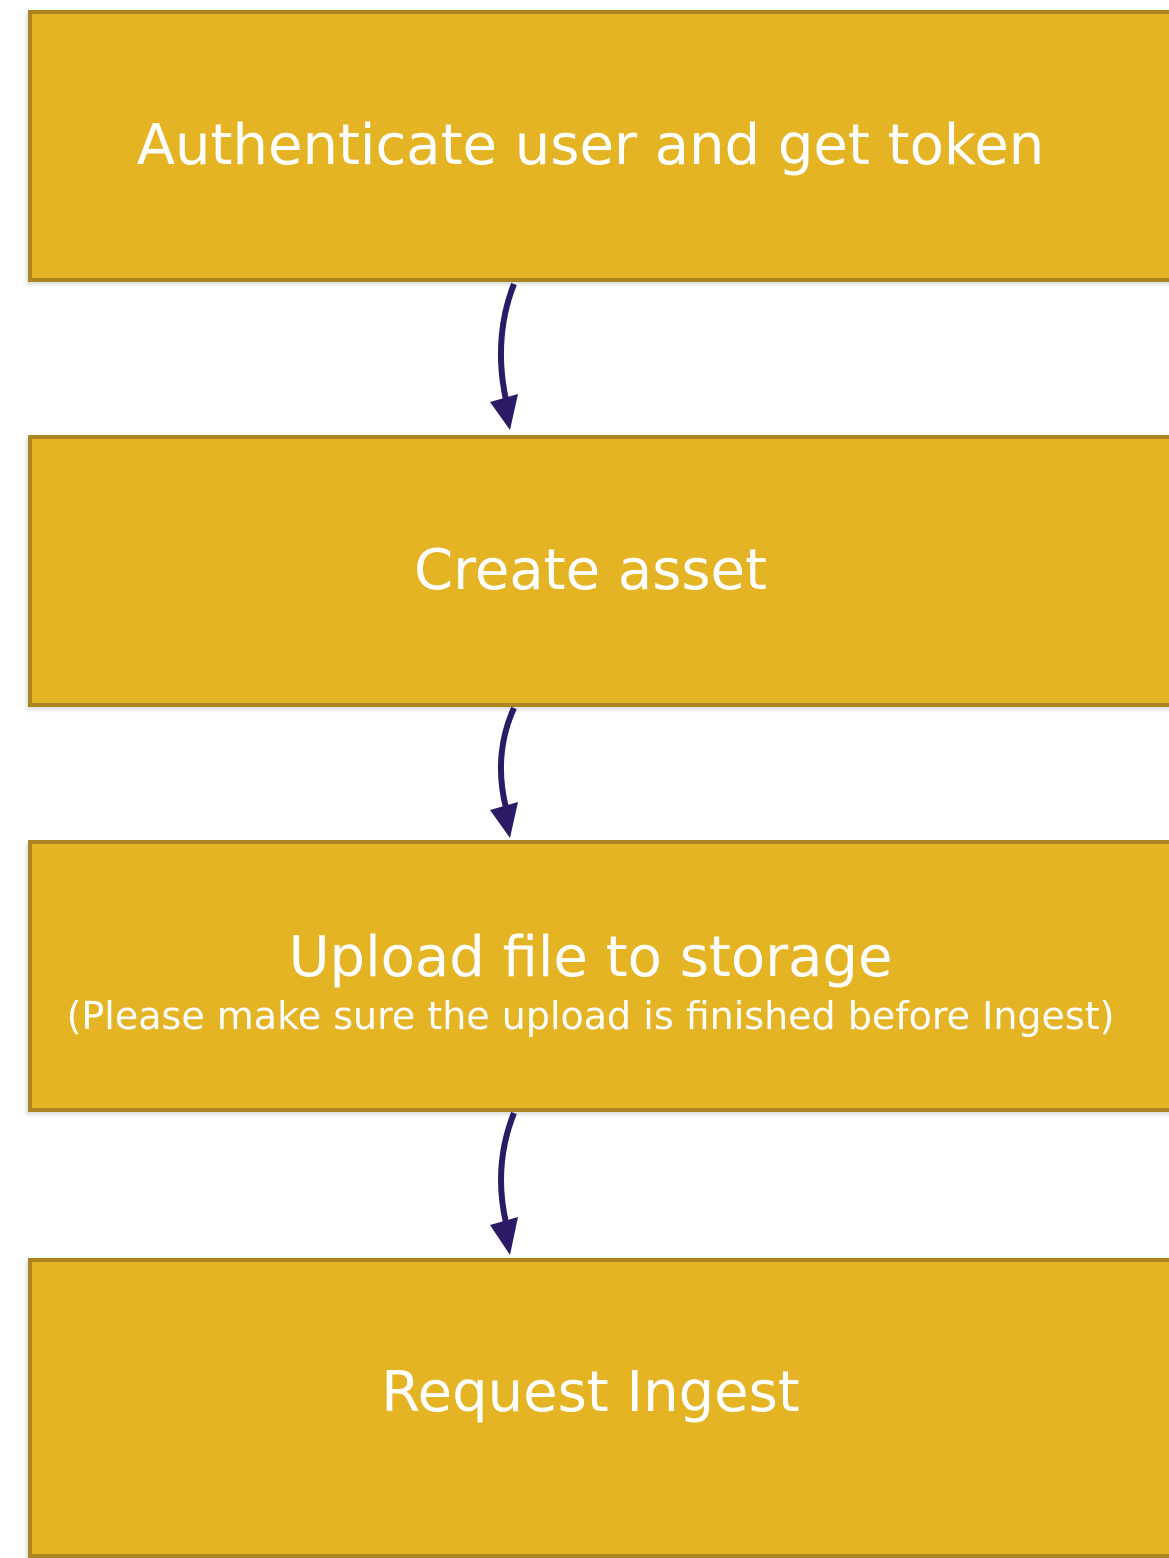  What do you see at coordinates (590, 570) in the screenshot?
I see `step-title: Create asset` at bounding box center [590, 570].